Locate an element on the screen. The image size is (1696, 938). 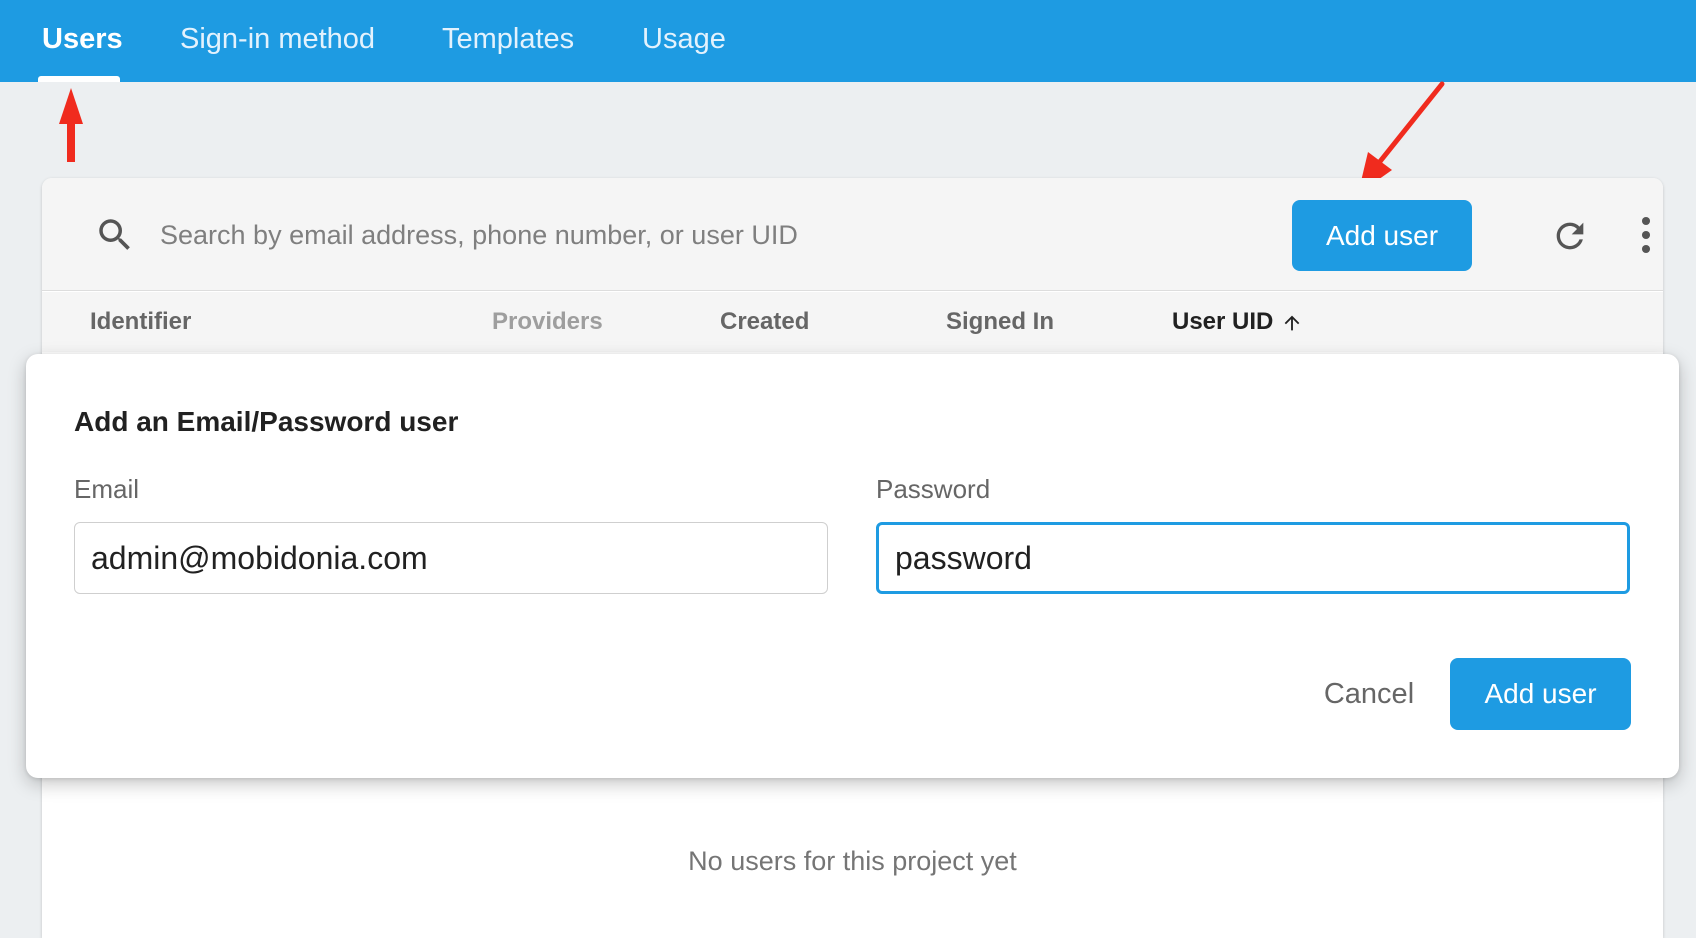
password-label: Password is located at coordinates (933, 489).